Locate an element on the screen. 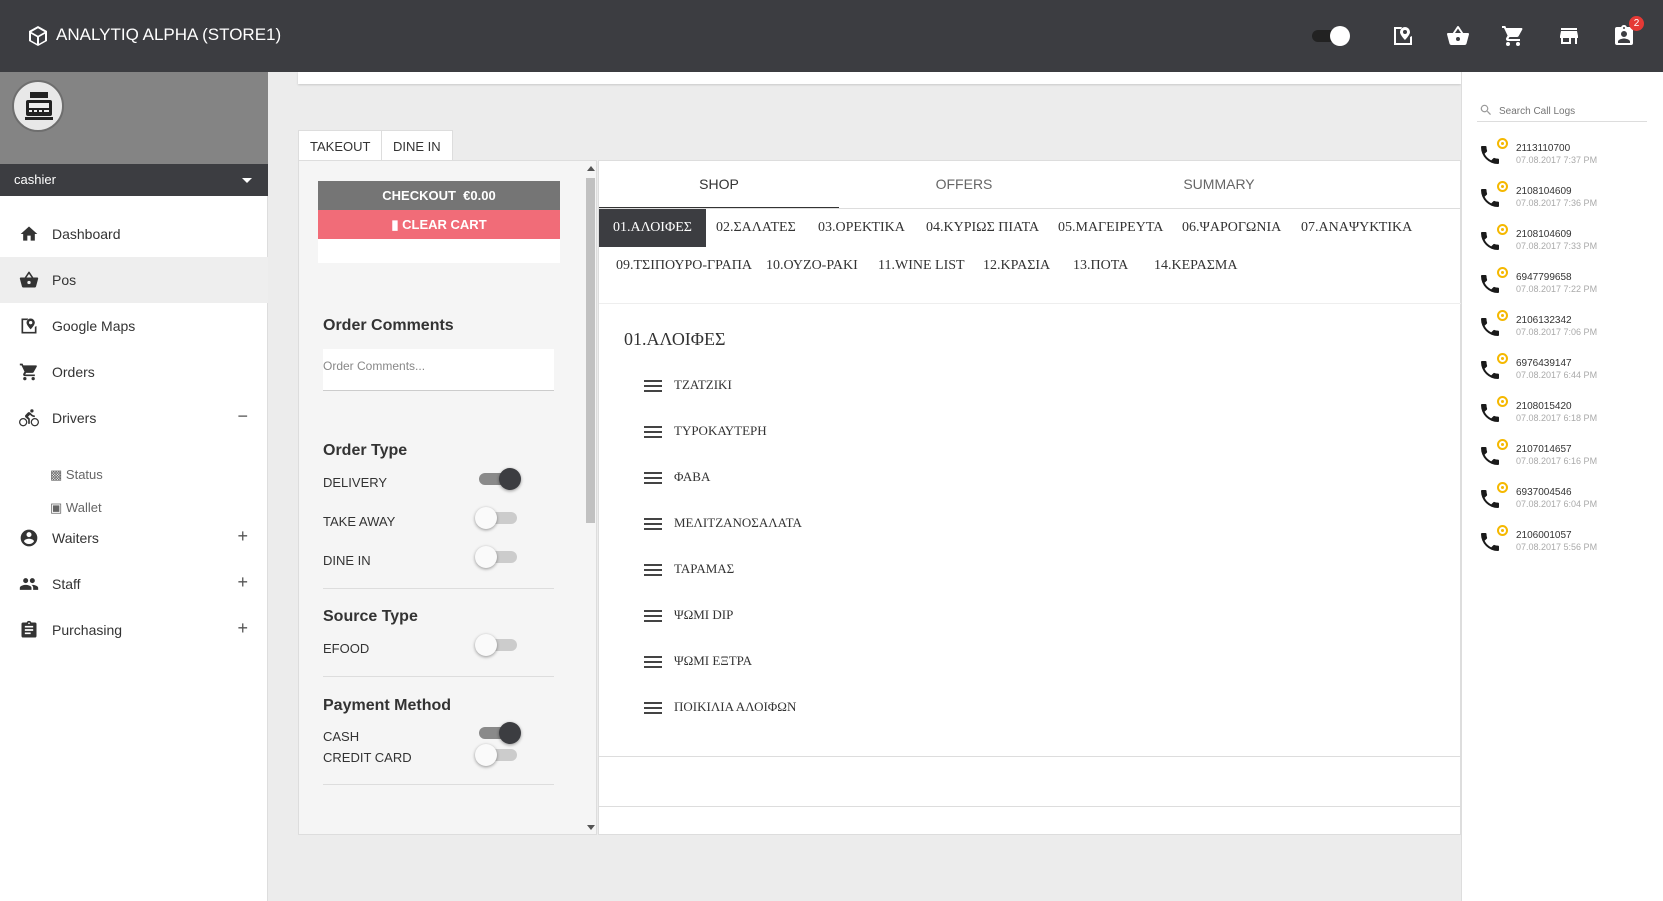  call-log-item: 2107014657 07.08.2017 6:16 PM is located at coordinates (1568, 459).